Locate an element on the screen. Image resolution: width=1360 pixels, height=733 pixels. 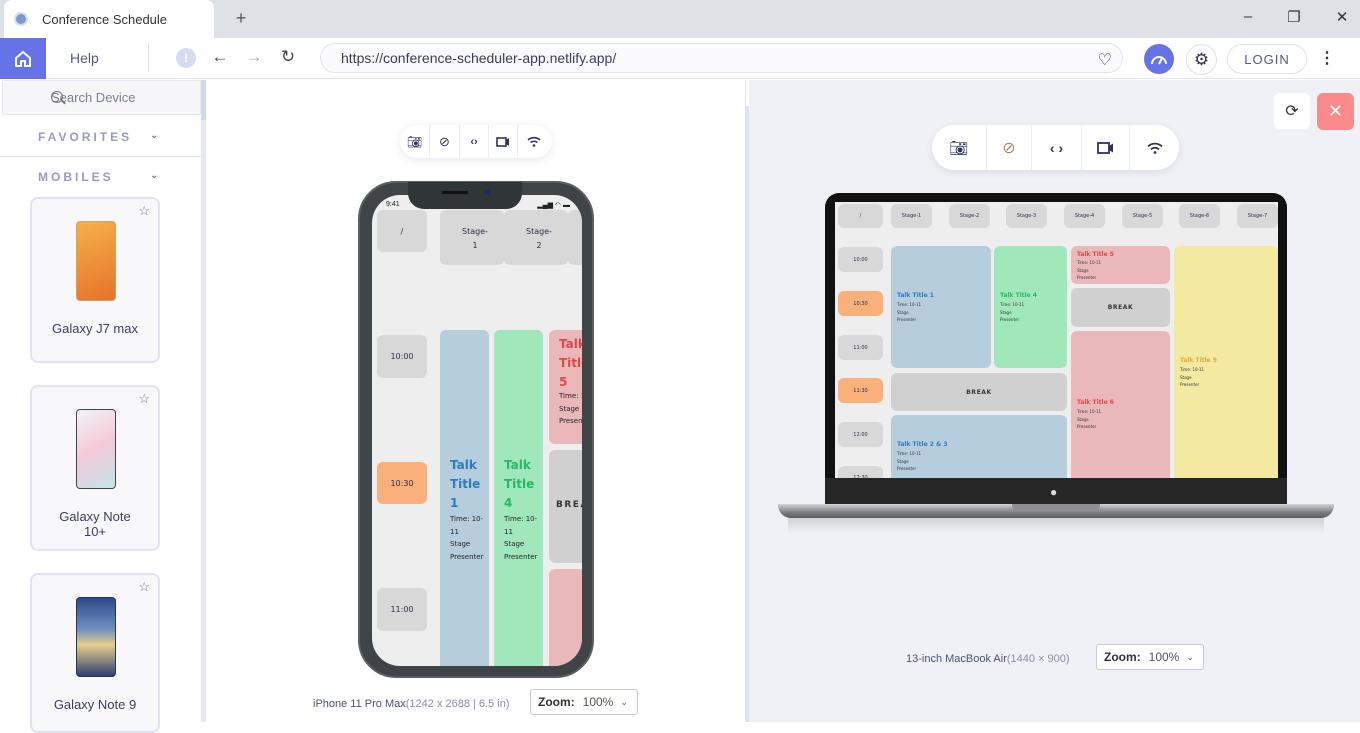
talk-card: Talk Title 6 Time: 10-11 Stage Presenter is located at coordinates (1120, 404).